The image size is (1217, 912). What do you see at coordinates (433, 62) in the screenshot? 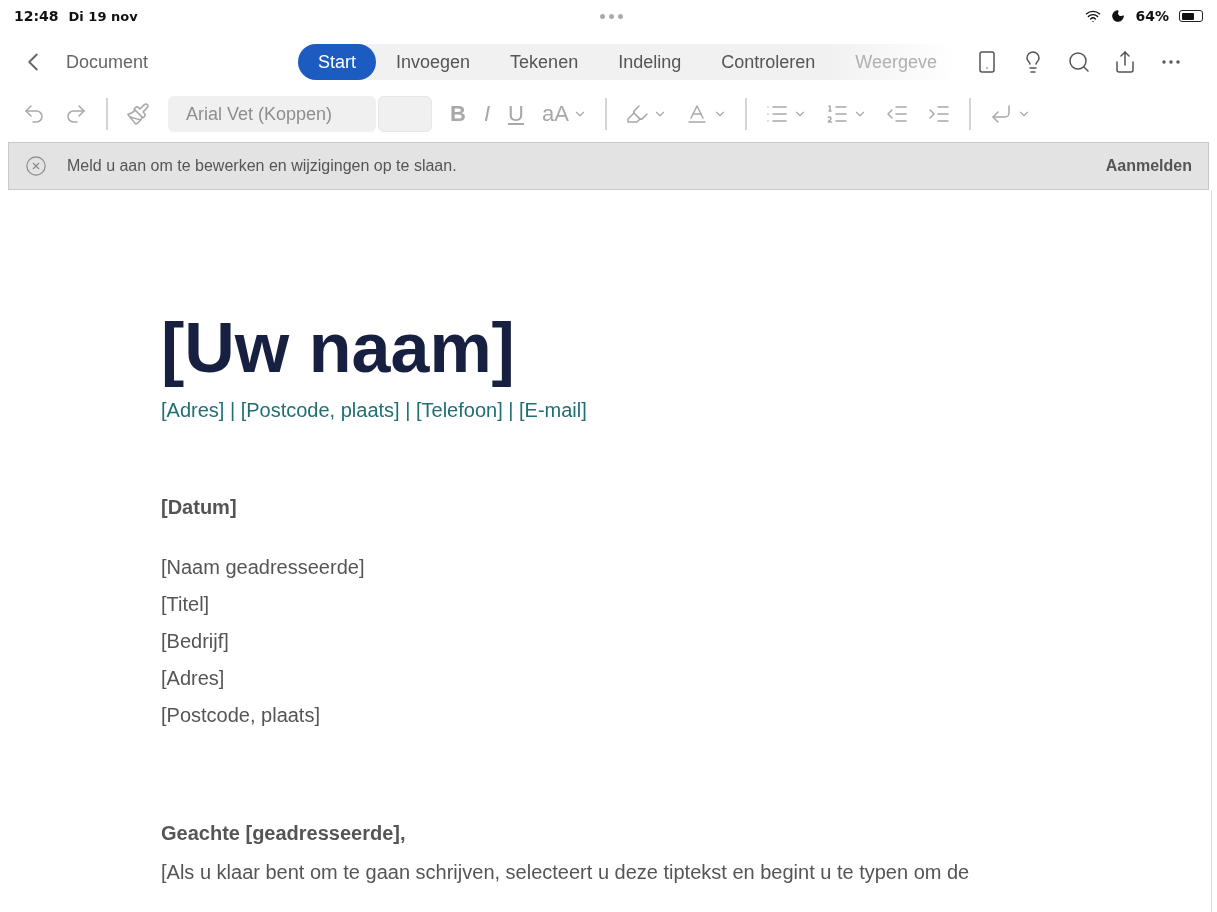
I see `ribbon-tab: Invoegen` at bounding box center [433, 62].